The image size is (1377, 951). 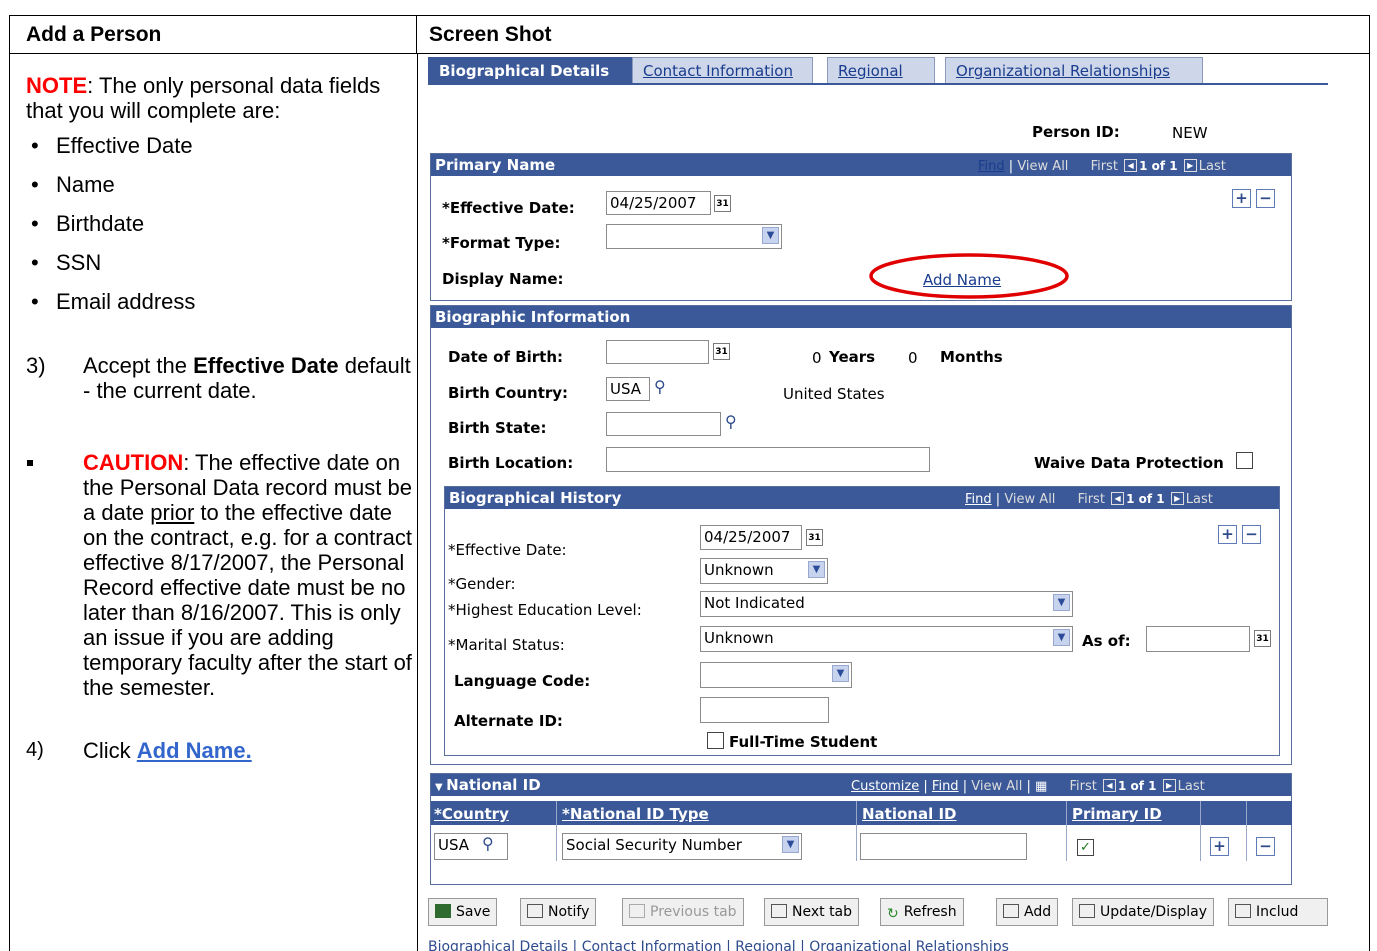 What do you see at coordinates (1106, 641) in the screenshot?
I see `as-of-label: As of:` at bounding box center [1106, 641].